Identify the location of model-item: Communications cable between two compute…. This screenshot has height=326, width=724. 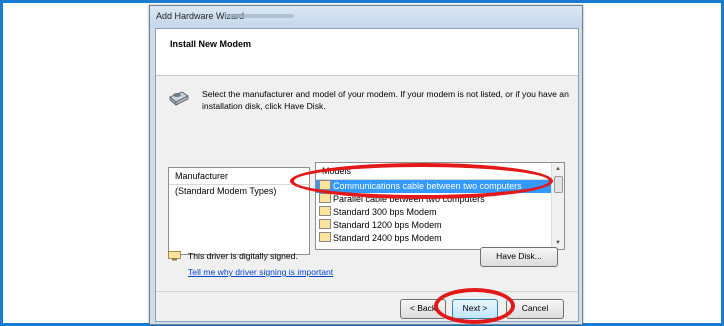
(440, 186).